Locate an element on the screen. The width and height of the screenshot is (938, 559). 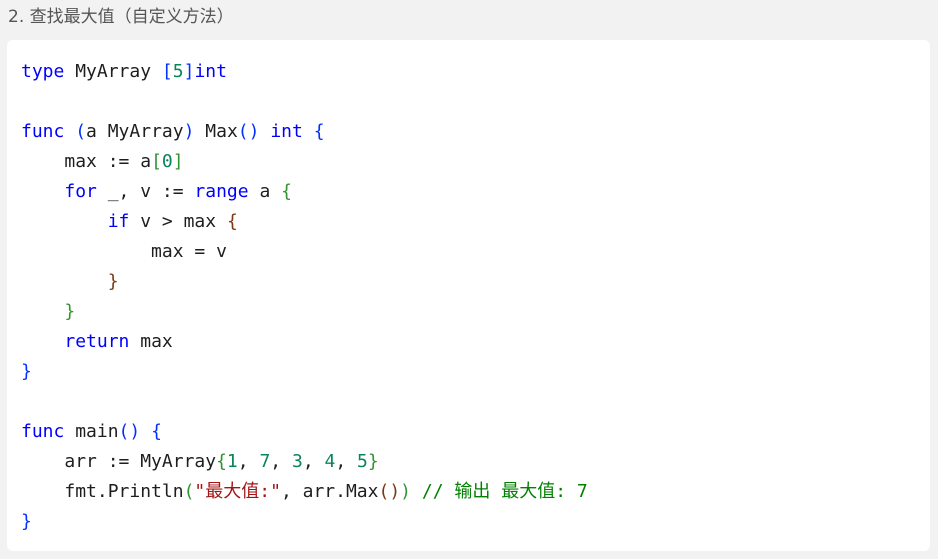
number-literal: 4 is located at coordinates (330, 461).